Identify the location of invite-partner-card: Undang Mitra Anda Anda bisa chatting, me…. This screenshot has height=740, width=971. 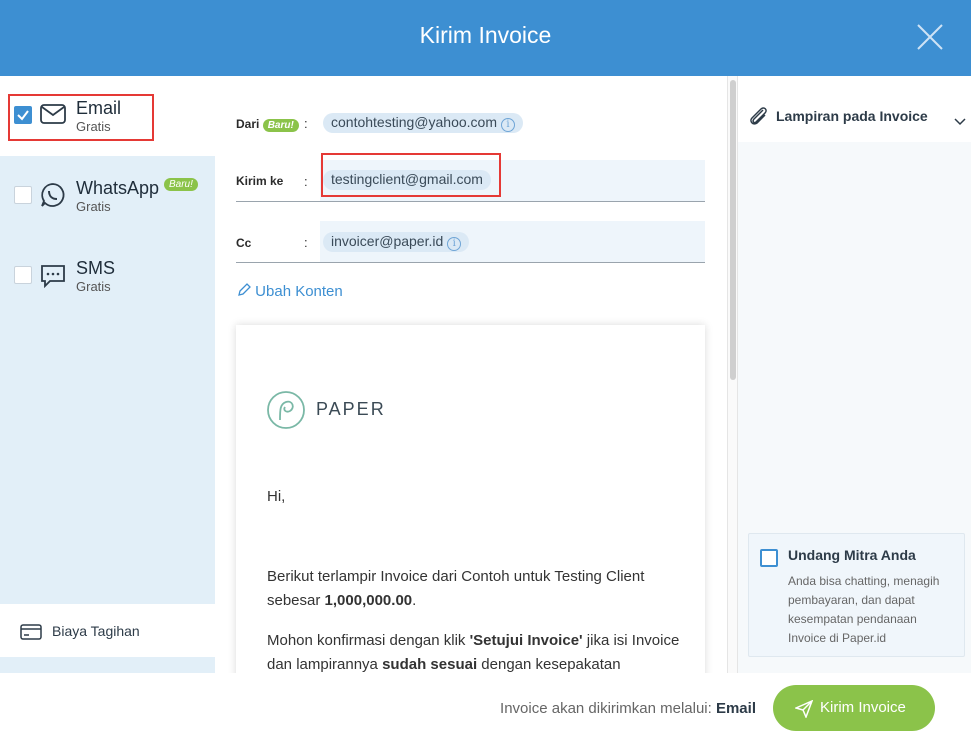
(856, 595).